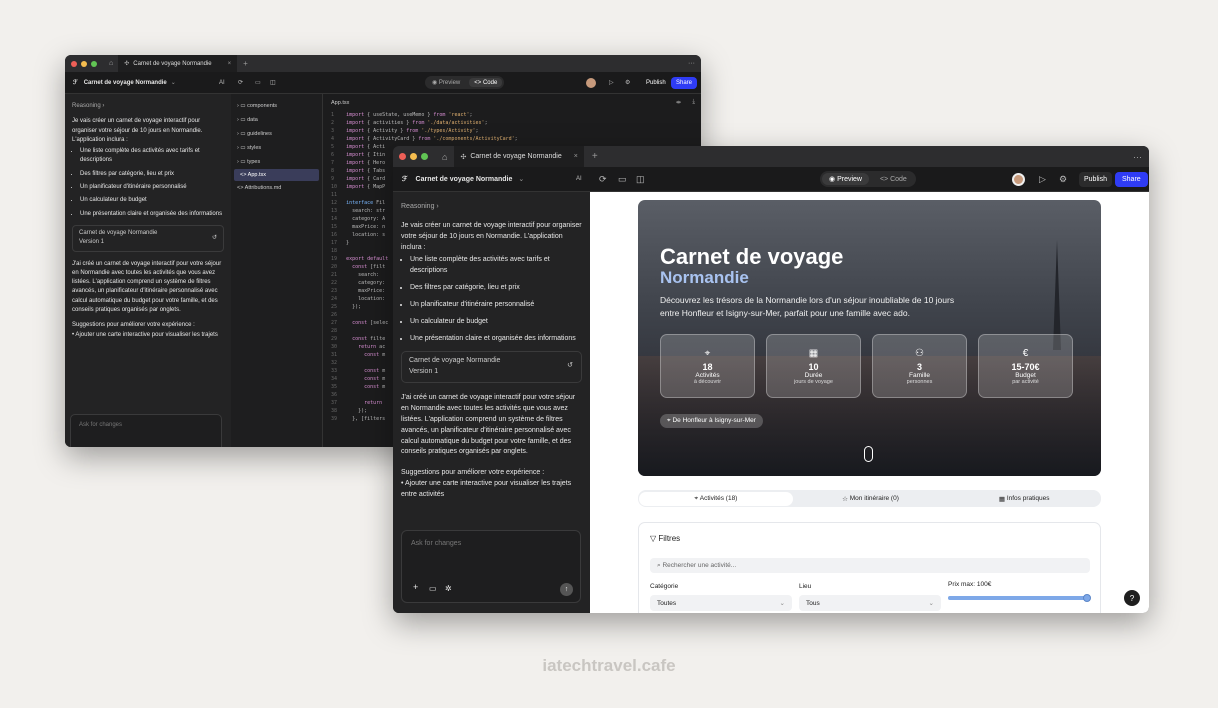 This screenshot has height=708, width=1218. I want to click on back-ai-label: AI, so click(222, 83).